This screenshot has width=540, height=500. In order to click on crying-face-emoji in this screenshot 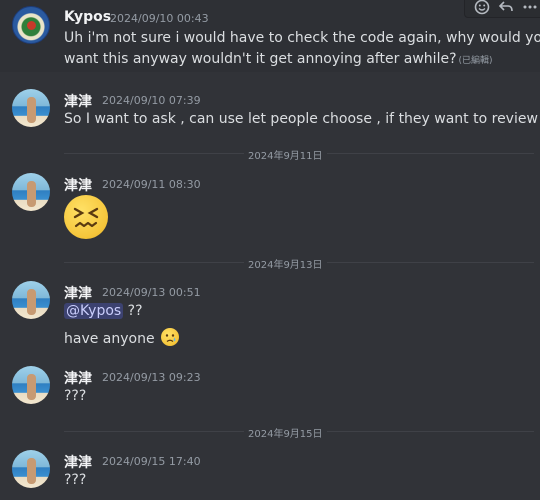, I will do `click(170, 337)`.